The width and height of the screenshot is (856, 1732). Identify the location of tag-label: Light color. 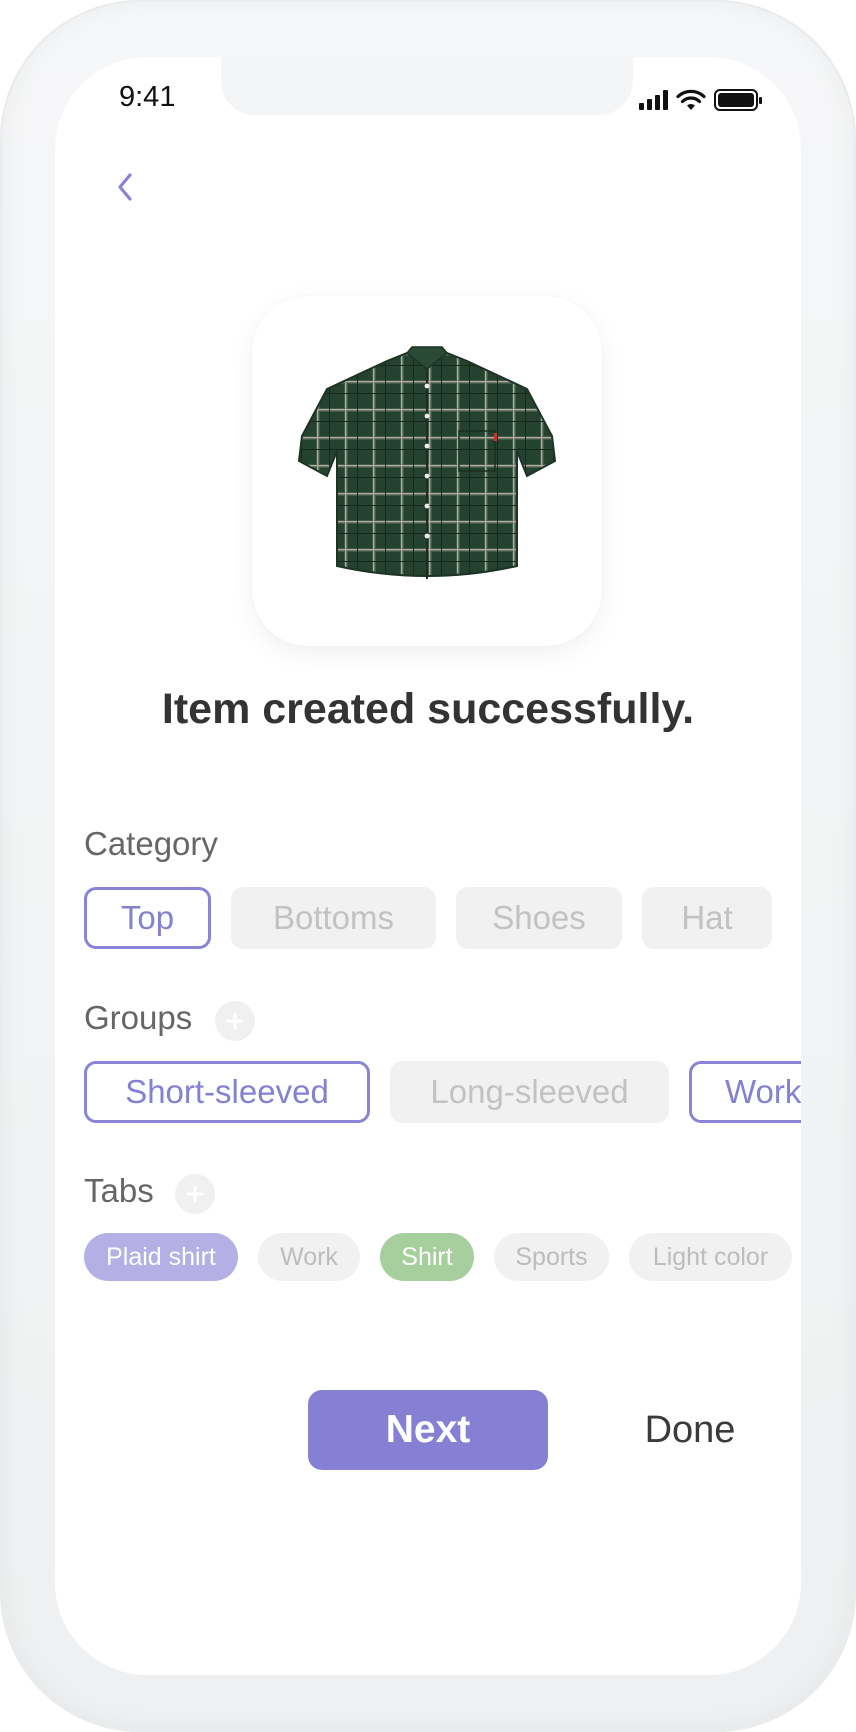
(710, 1256).